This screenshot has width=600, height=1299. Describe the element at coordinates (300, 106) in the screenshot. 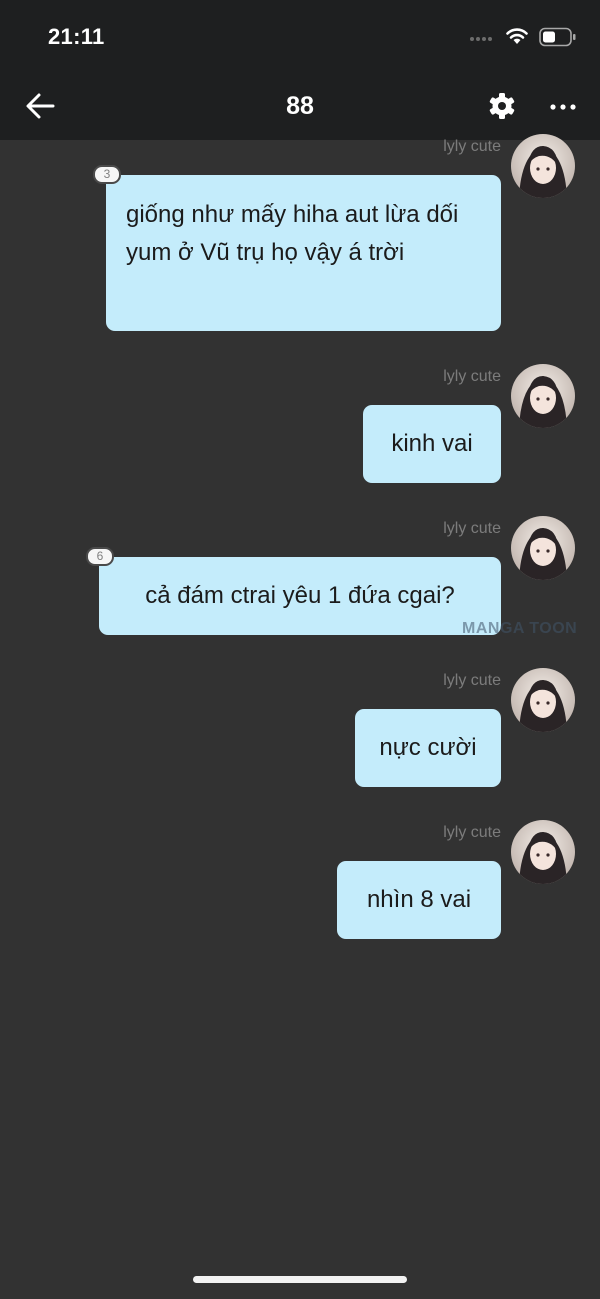

I see `chat-title: 88` at that location.